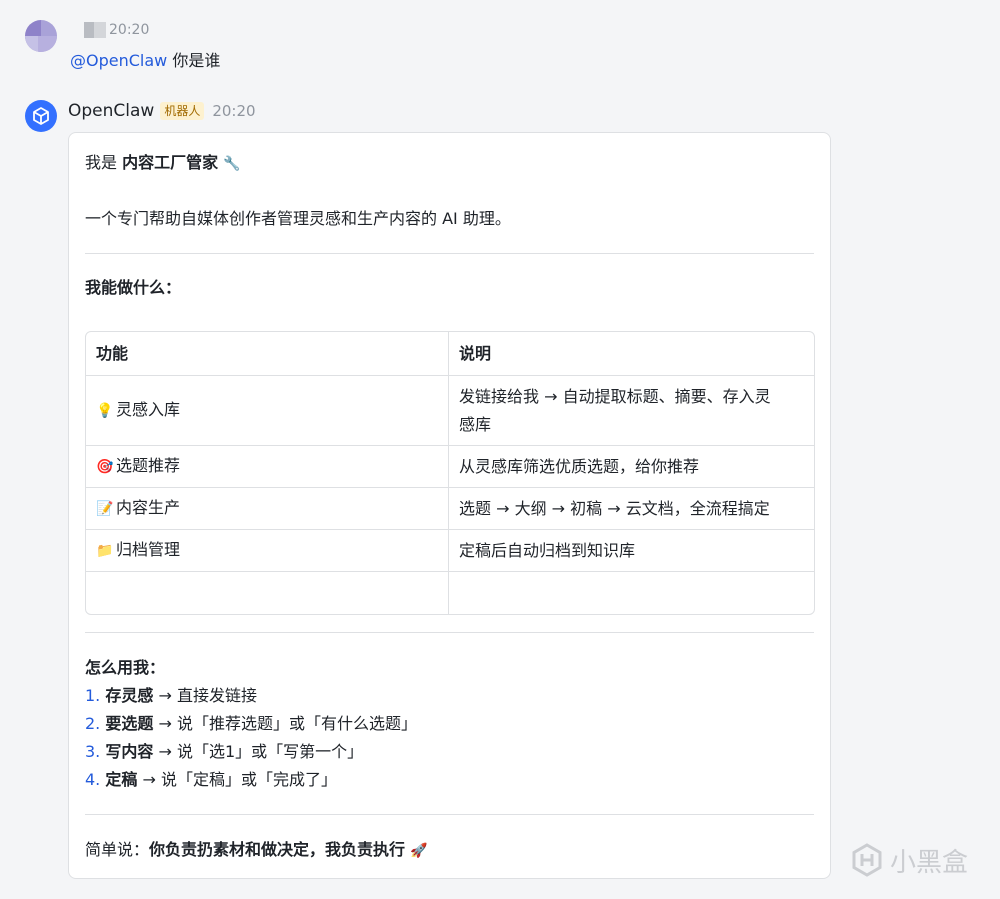 The width and height of the screenshot is (1000, 899). What do you see at coordinates (258, 751) in the screenshot?
I see `step-text: → 说「选1」或「写第一个」` at bounding box center [258, 751].